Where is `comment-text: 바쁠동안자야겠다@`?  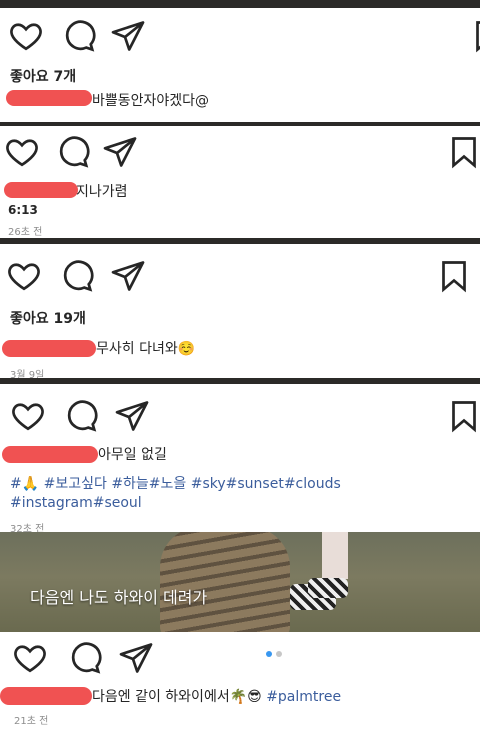
comment-text: 바쁠동안자야겠다@ is located at coordinates (151, 101).